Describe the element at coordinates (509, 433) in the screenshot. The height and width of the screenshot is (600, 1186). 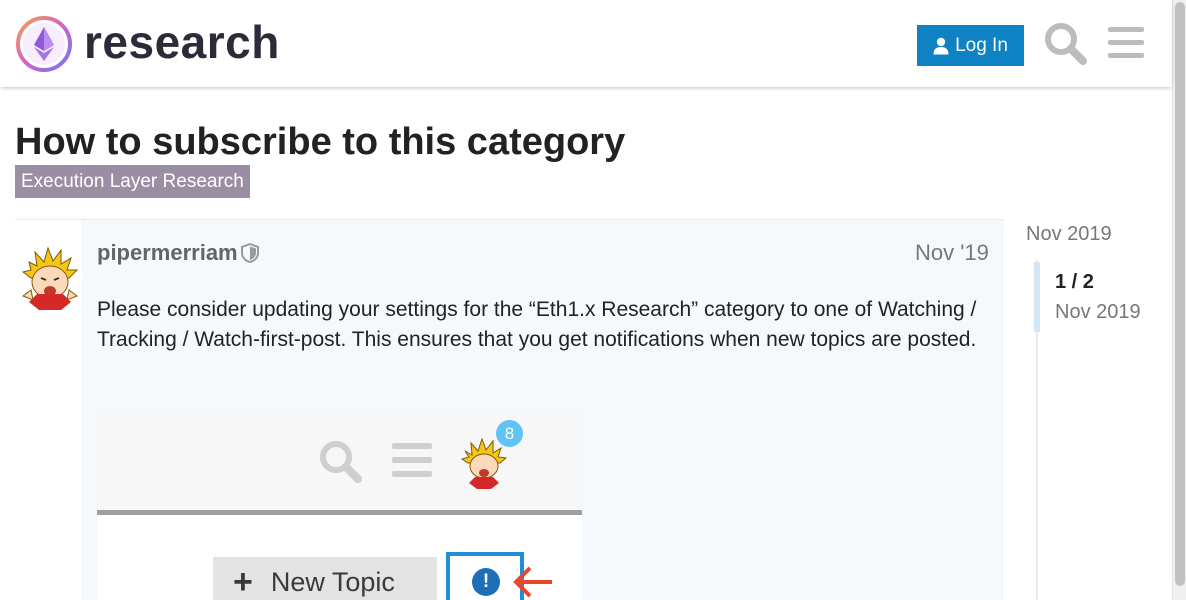
I see `notification-count-badge: 8` at that location.